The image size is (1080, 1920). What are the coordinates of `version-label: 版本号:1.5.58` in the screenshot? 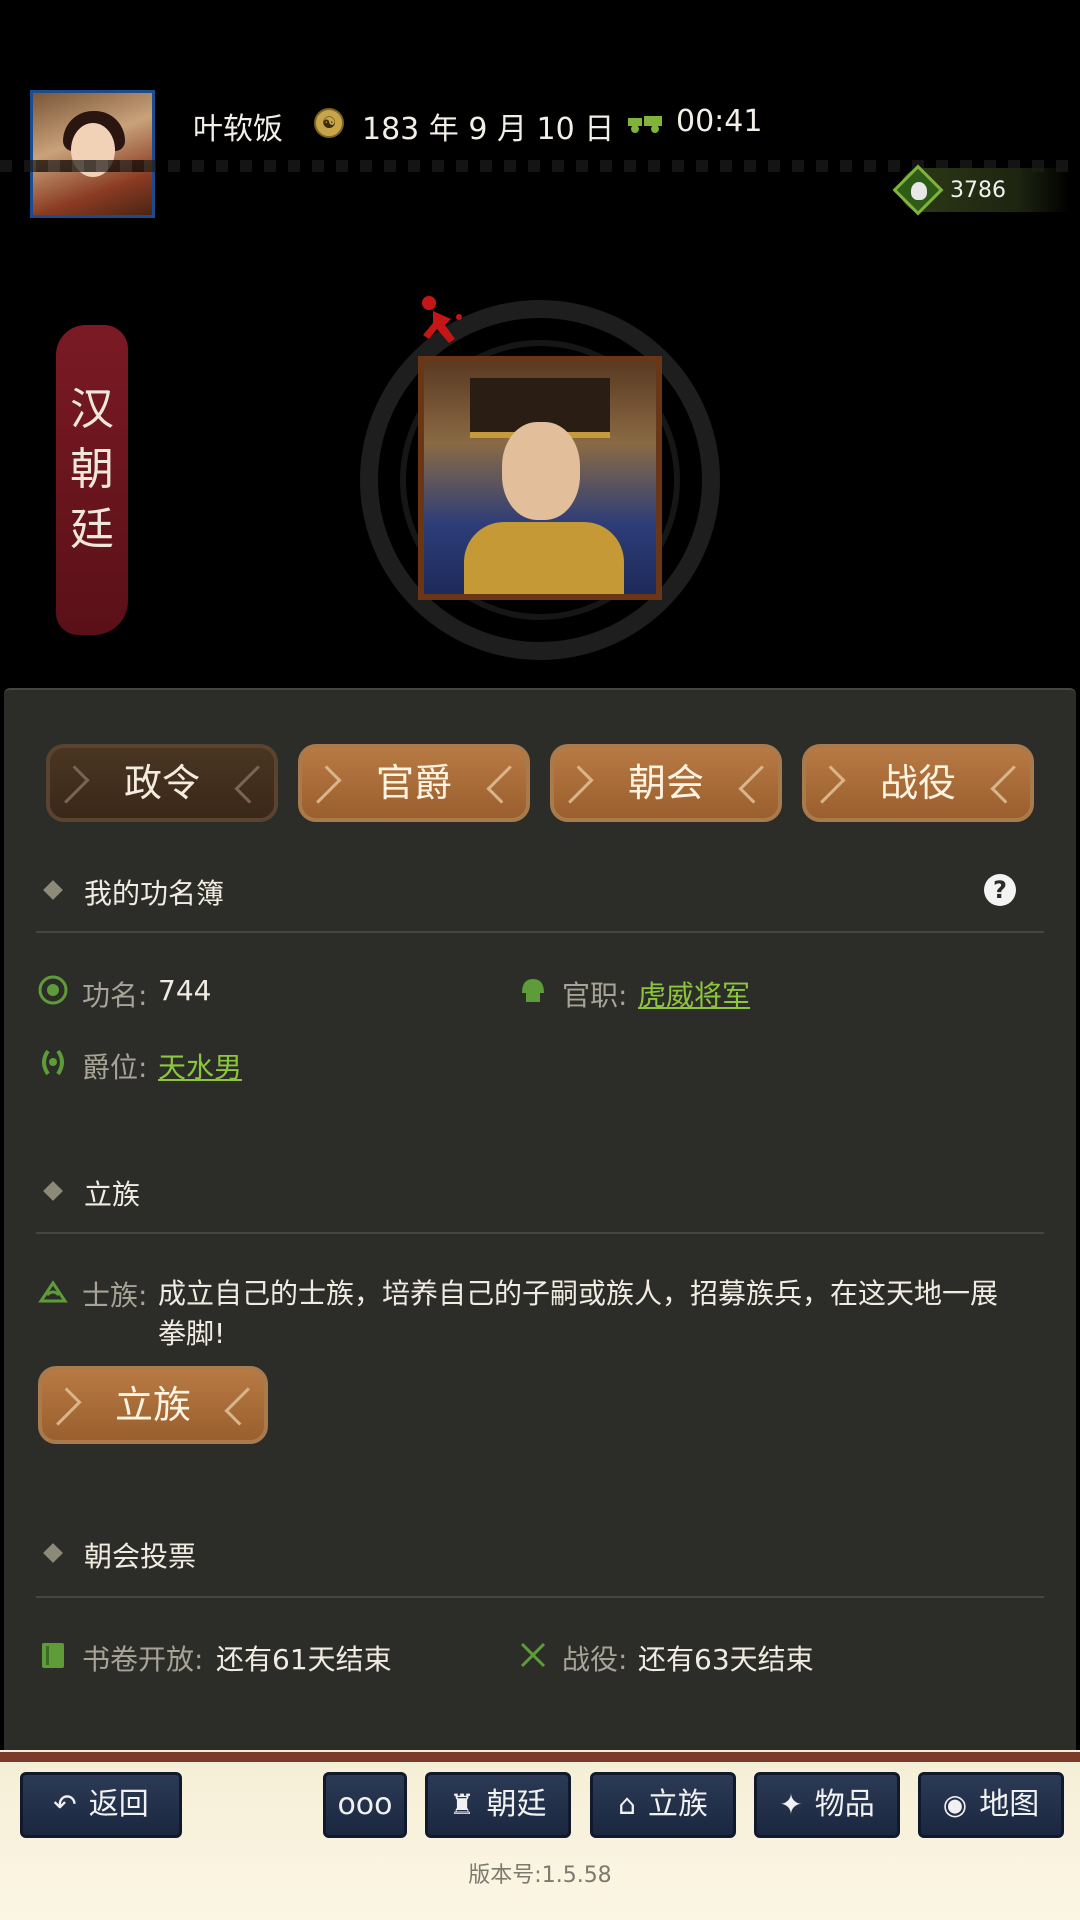 It's located at (540, 1875).